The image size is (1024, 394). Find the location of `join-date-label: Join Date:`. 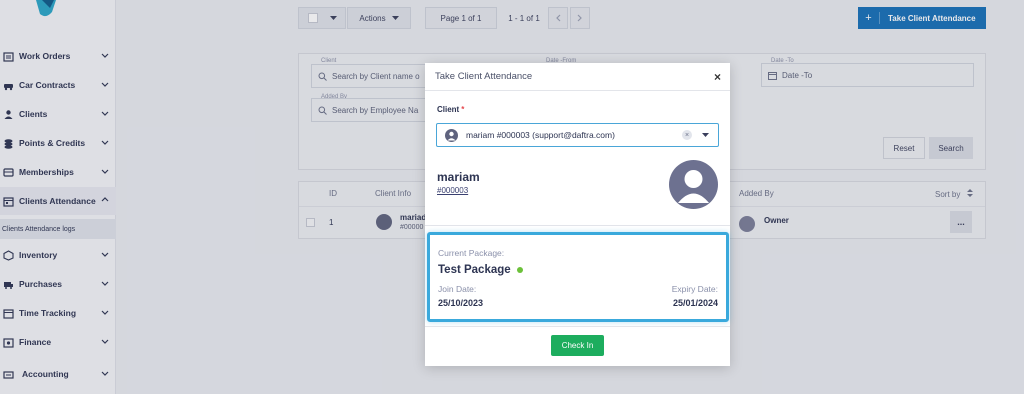

join-date-label: Join Date: is located at coordinates (457, 289).